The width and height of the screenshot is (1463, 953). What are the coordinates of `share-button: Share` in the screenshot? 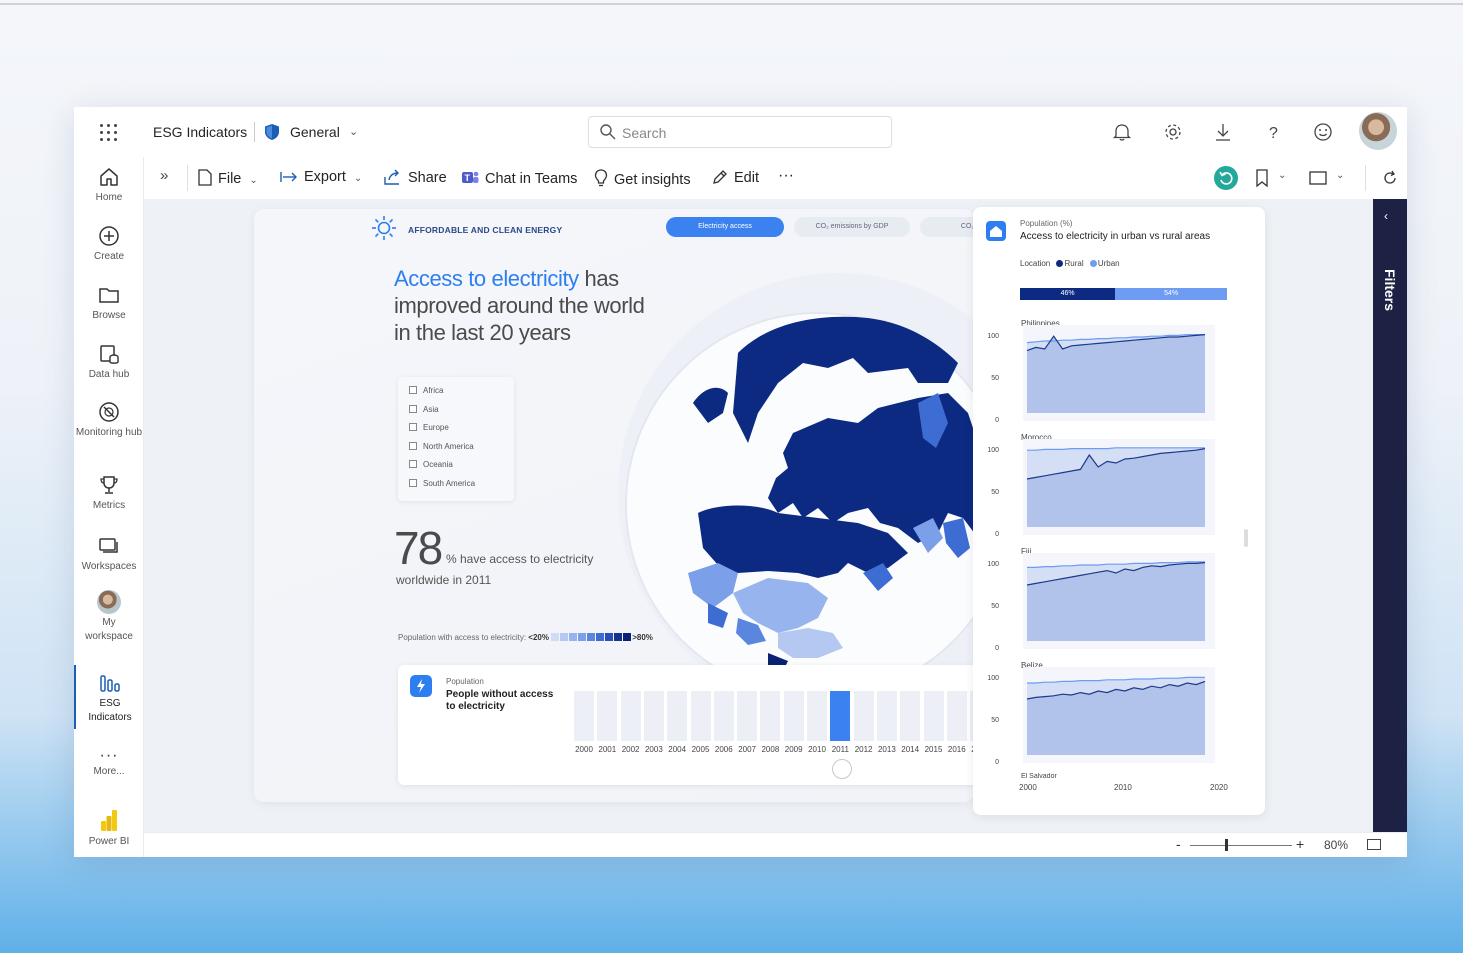 It's located at (415, 177).